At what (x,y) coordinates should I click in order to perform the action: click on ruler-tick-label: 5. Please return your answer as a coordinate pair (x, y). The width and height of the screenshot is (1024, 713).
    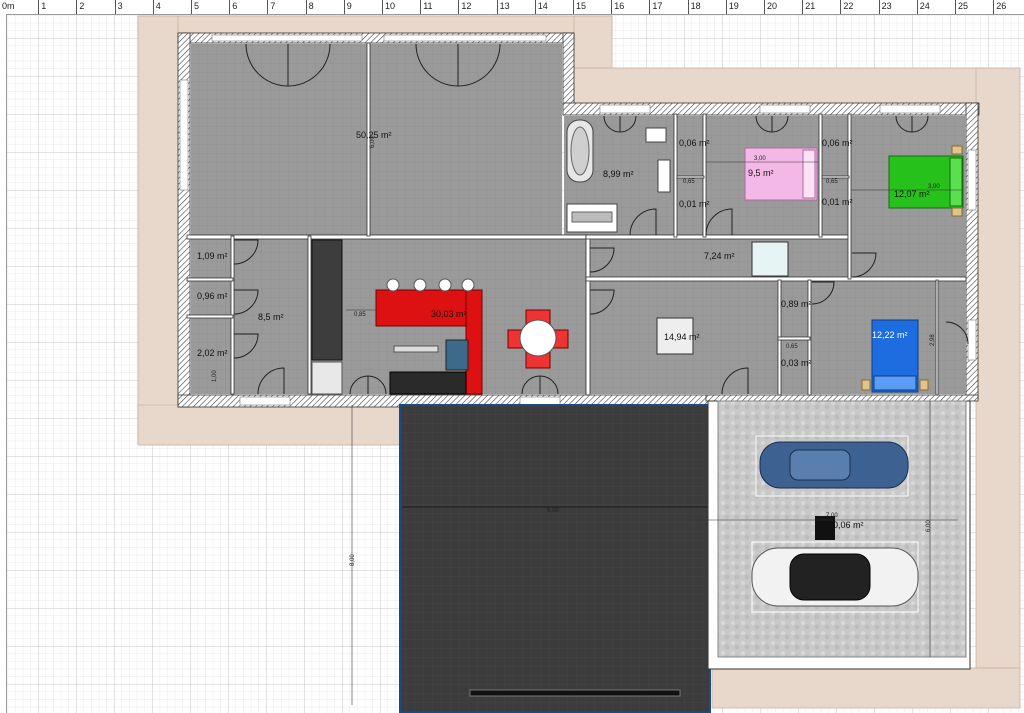
    Looking at the image, I should click on (197, 6).